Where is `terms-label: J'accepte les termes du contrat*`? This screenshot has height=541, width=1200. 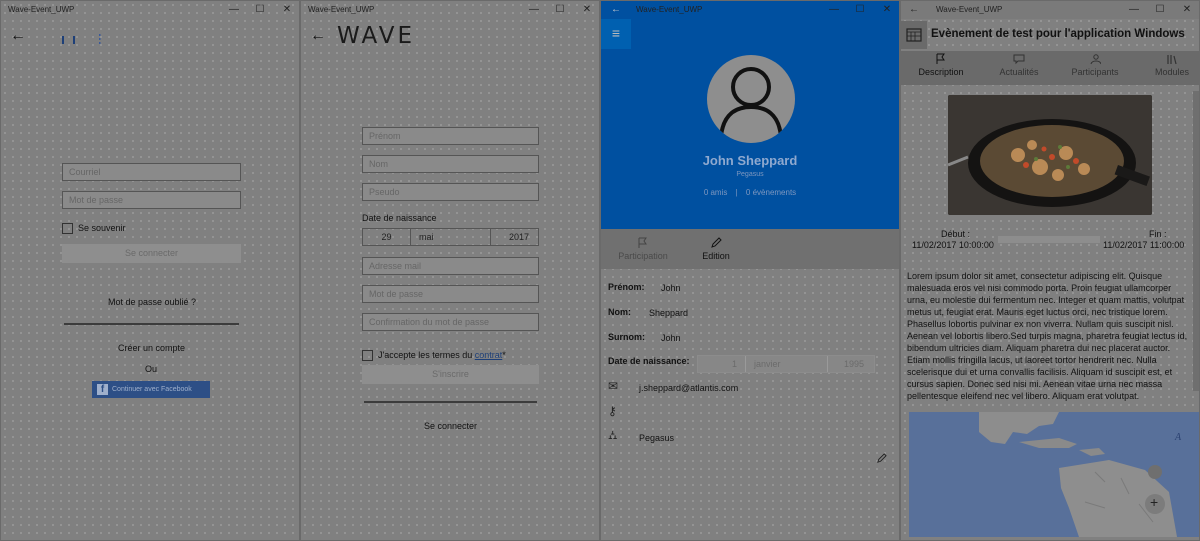 terms-label: J'accepte les termes du contrat* is located at coordinates (442, 355).